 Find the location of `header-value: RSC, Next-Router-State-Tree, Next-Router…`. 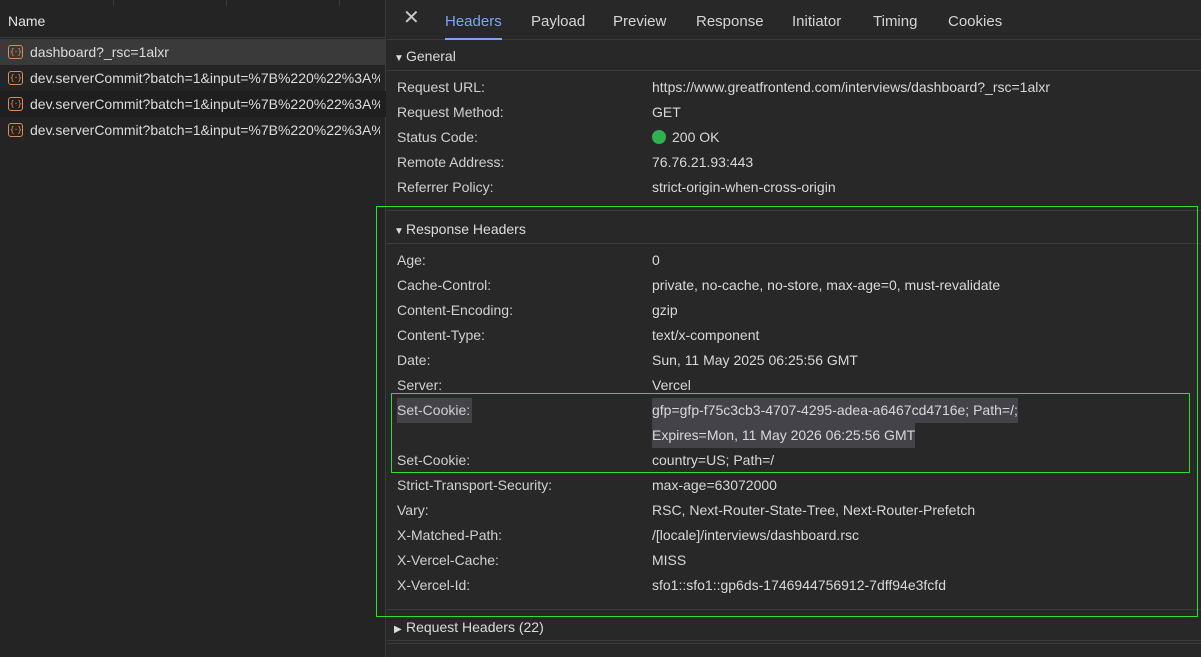

header-value: RSC, Next-Router-State-Tree, Next-Router… is located at coordinates (813, 510).